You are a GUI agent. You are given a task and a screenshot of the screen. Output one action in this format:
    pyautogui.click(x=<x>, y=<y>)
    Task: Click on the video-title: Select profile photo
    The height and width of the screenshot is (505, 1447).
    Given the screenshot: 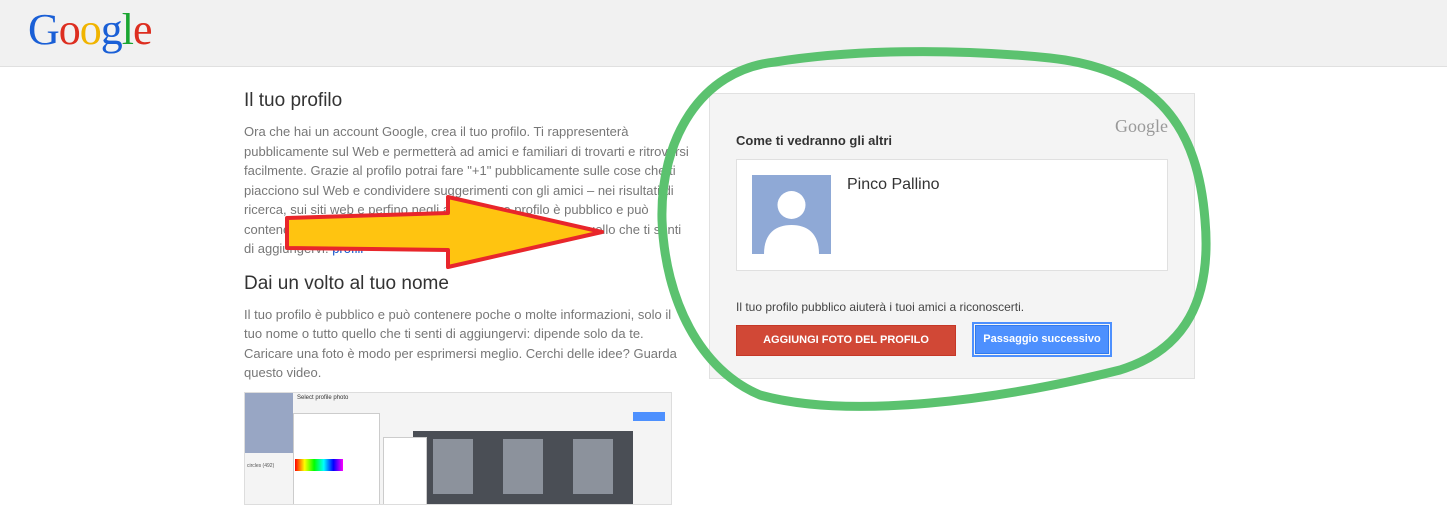 What is the action you would take?
    pyautogui.click(x=323, y=398)
    